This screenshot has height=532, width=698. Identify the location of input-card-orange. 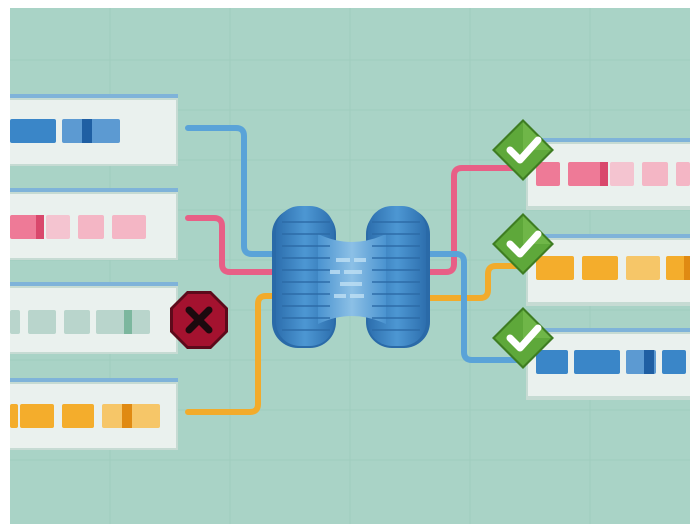
(94, 414).